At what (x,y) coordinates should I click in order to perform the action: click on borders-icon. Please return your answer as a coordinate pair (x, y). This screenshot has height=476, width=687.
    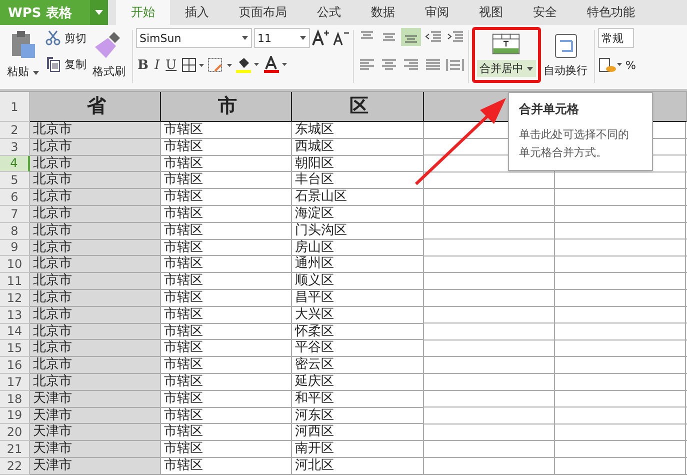
    Looking at the image, I should click on (192, 65).